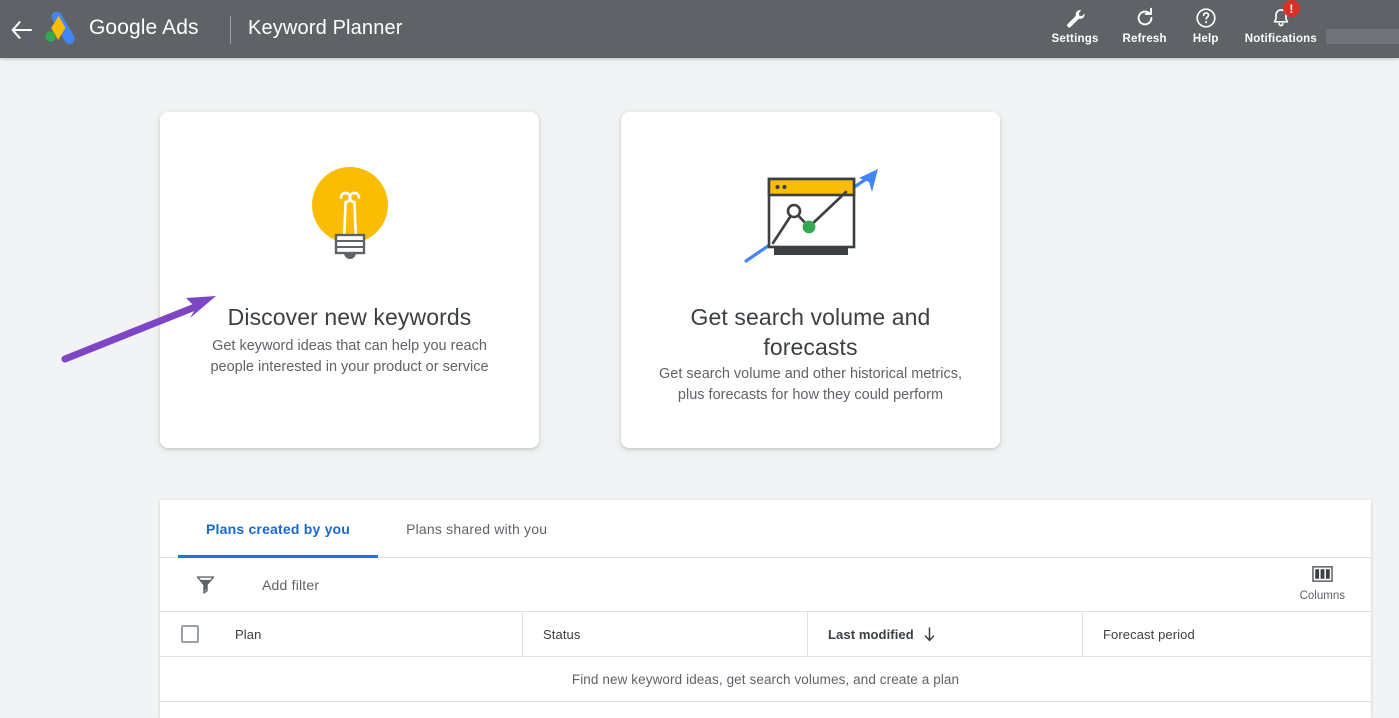 The height and width of the screenshot is (718, 1399). What do you see at coordinates (190, 634) in the screenshot?
I see `select-all-checkbox` at bounding box center [190, 634].